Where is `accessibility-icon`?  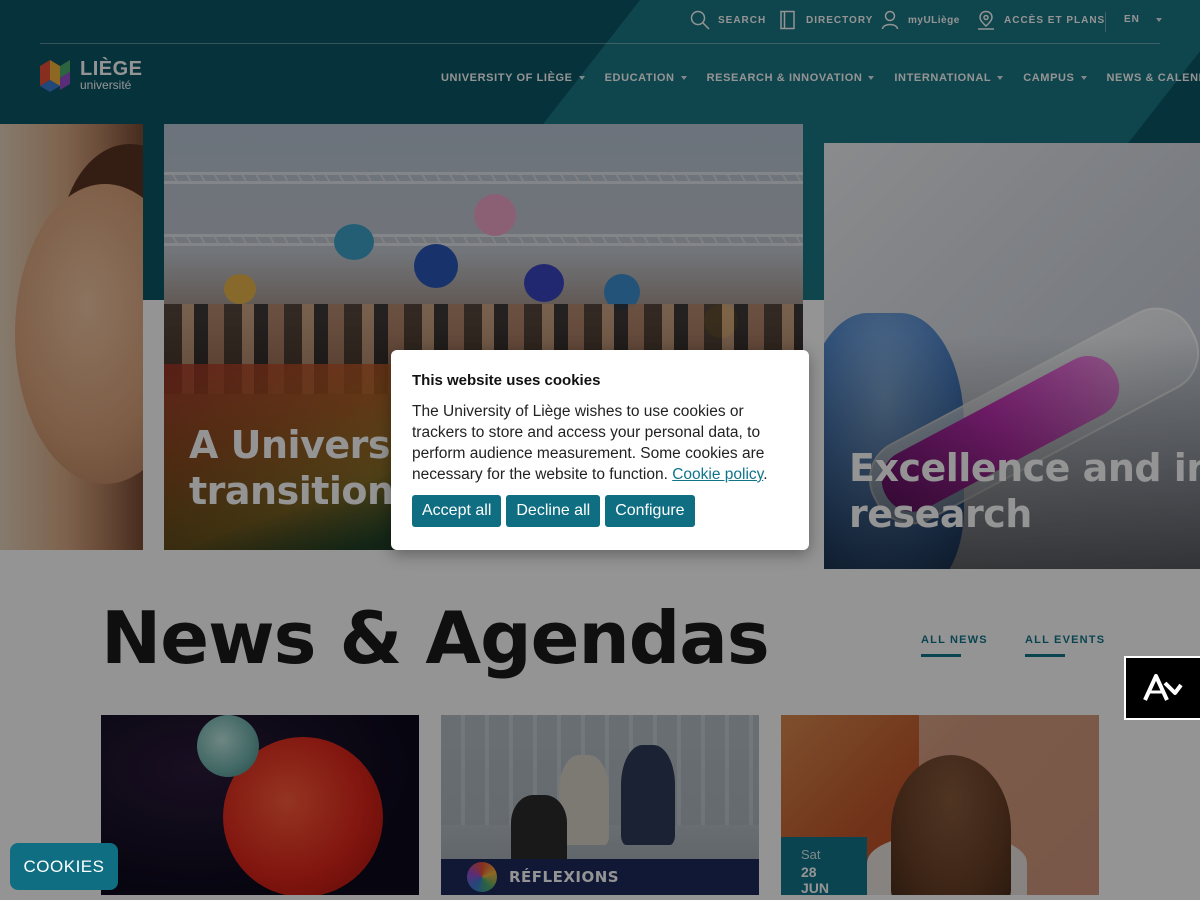
accessibility-icon is located at coordinates (1163, 687).